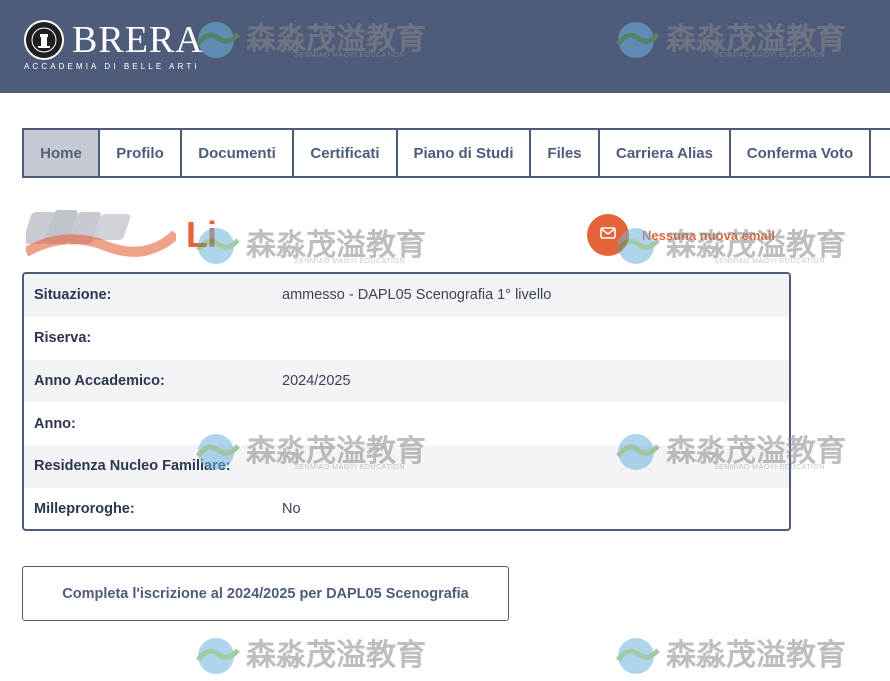 The height and width of the screenshot is (681, 890). I want to click on row-label: Anno Accademico:, so click(99, 380).